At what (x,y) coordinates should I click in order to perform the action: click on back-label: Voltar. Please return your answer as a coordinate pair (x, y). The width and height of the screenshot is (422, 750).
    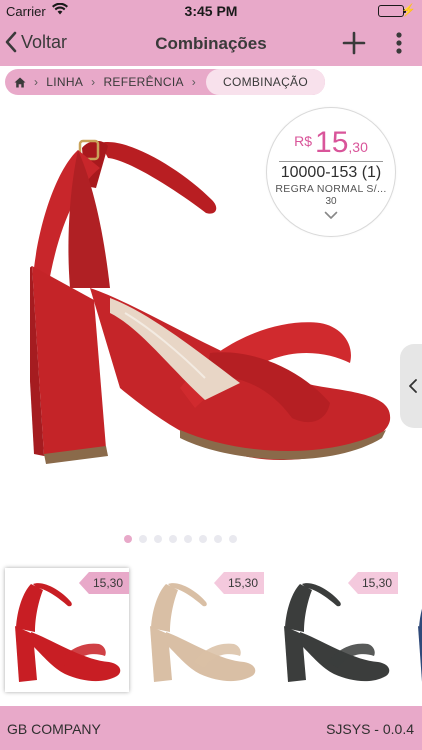
    Looking at the image, I should click on (44, 41).